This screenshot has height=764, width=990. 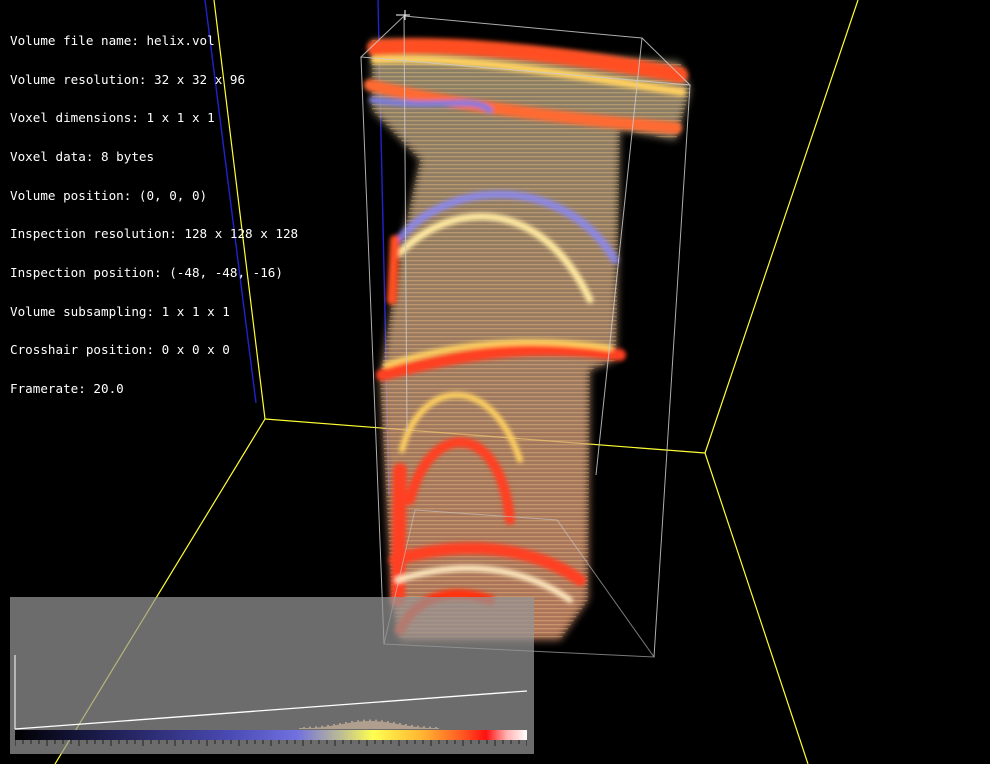 What do you see at coordinates (271, 735) in the screenshot?
I see `colormap-bar` at bounding box center [271, 735].